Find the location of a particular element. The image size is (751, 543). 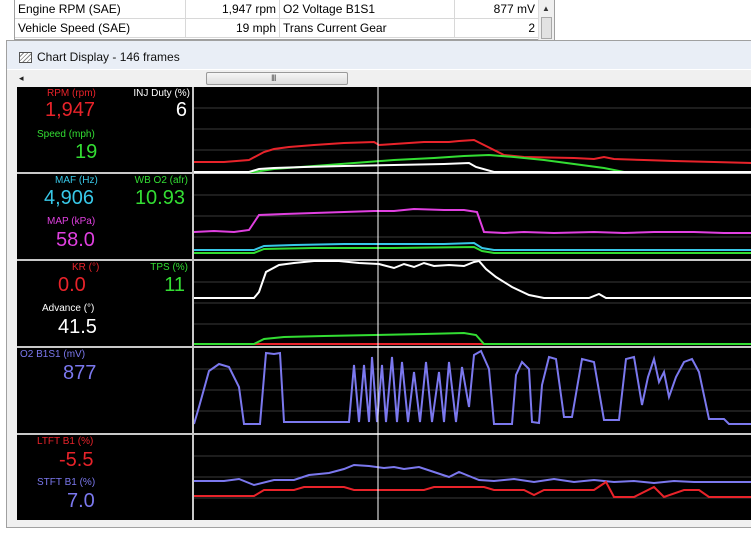

rpm-label: RPM (rpm) is located at coordinates (71, 93).